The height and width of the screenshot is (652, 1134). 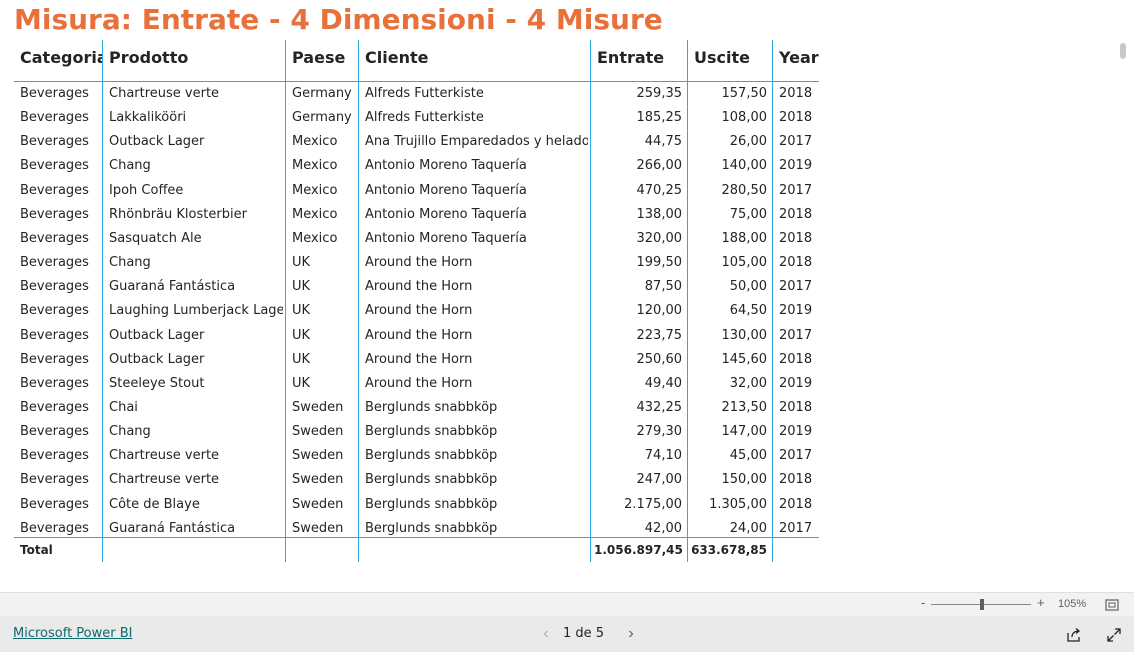 What do you see at coordinates (744, 335) in the screenshot?
I see `cell-uscite: 130,00` at bounding box center [744, 335].